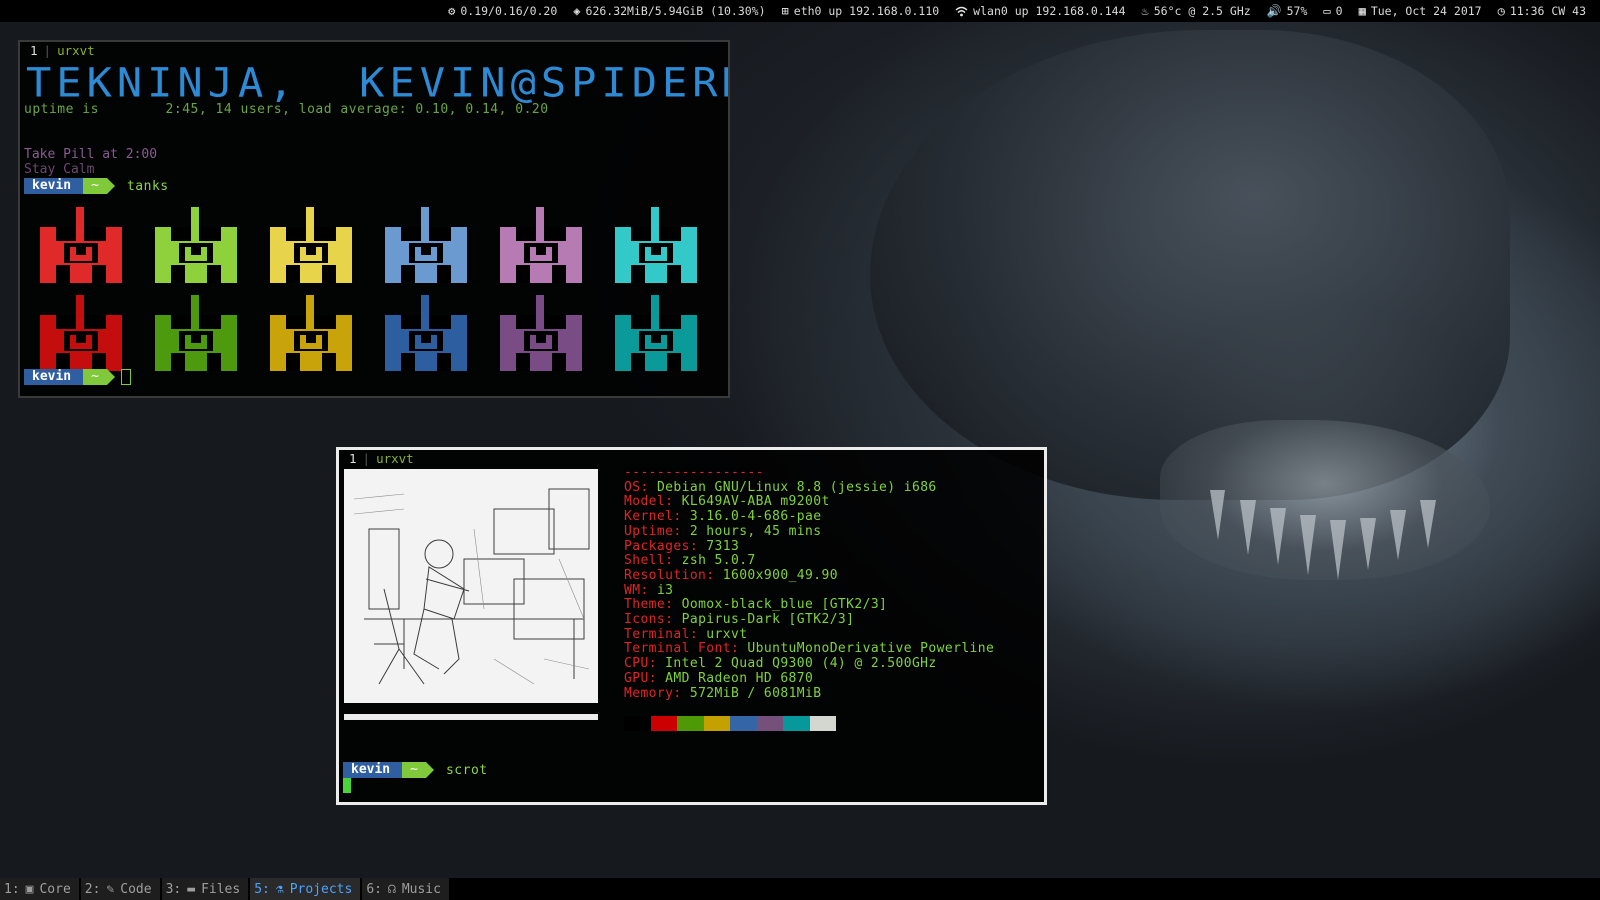 This screenshot has width=1600, height=900. What do you see at coordinates (1547, 11) in the screenshot?
I see `time-text: 11:36 CW 43` at bounding box center [1547, 11].